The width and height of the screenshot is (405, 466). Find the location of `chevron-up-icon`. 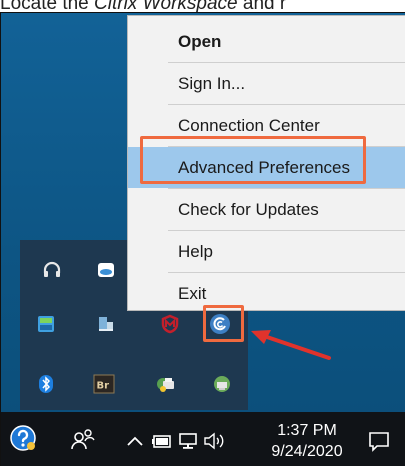

chevron-up-icon is located at coordinates (135, 441).